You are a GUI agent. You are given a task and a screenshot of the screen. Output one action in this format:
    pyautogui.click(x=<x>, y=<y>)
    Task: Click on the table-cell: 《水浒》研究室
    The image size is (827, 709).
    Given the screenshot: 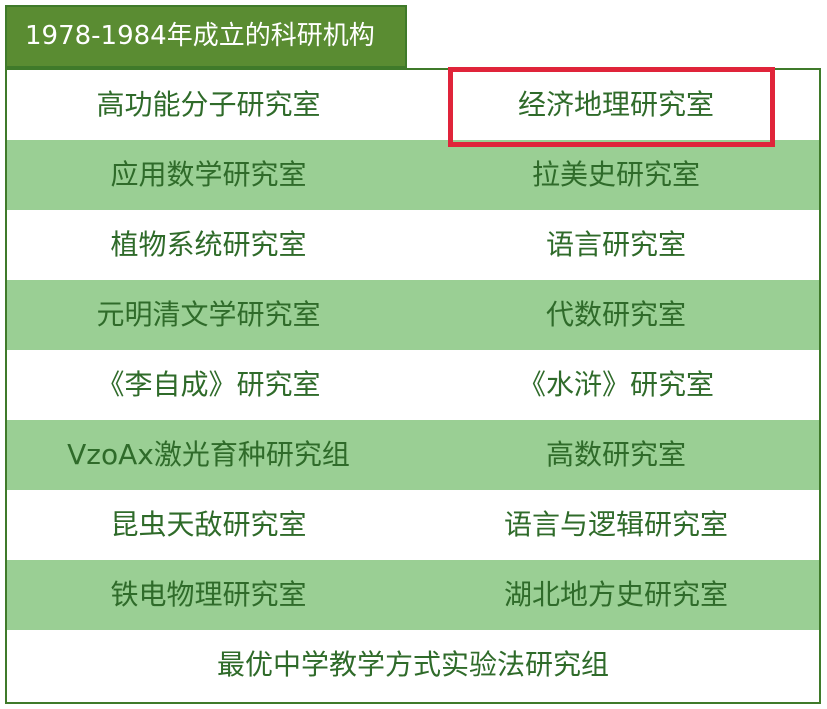 What is the action you would take?
    pyautogui.click(x=615, y=384)
    